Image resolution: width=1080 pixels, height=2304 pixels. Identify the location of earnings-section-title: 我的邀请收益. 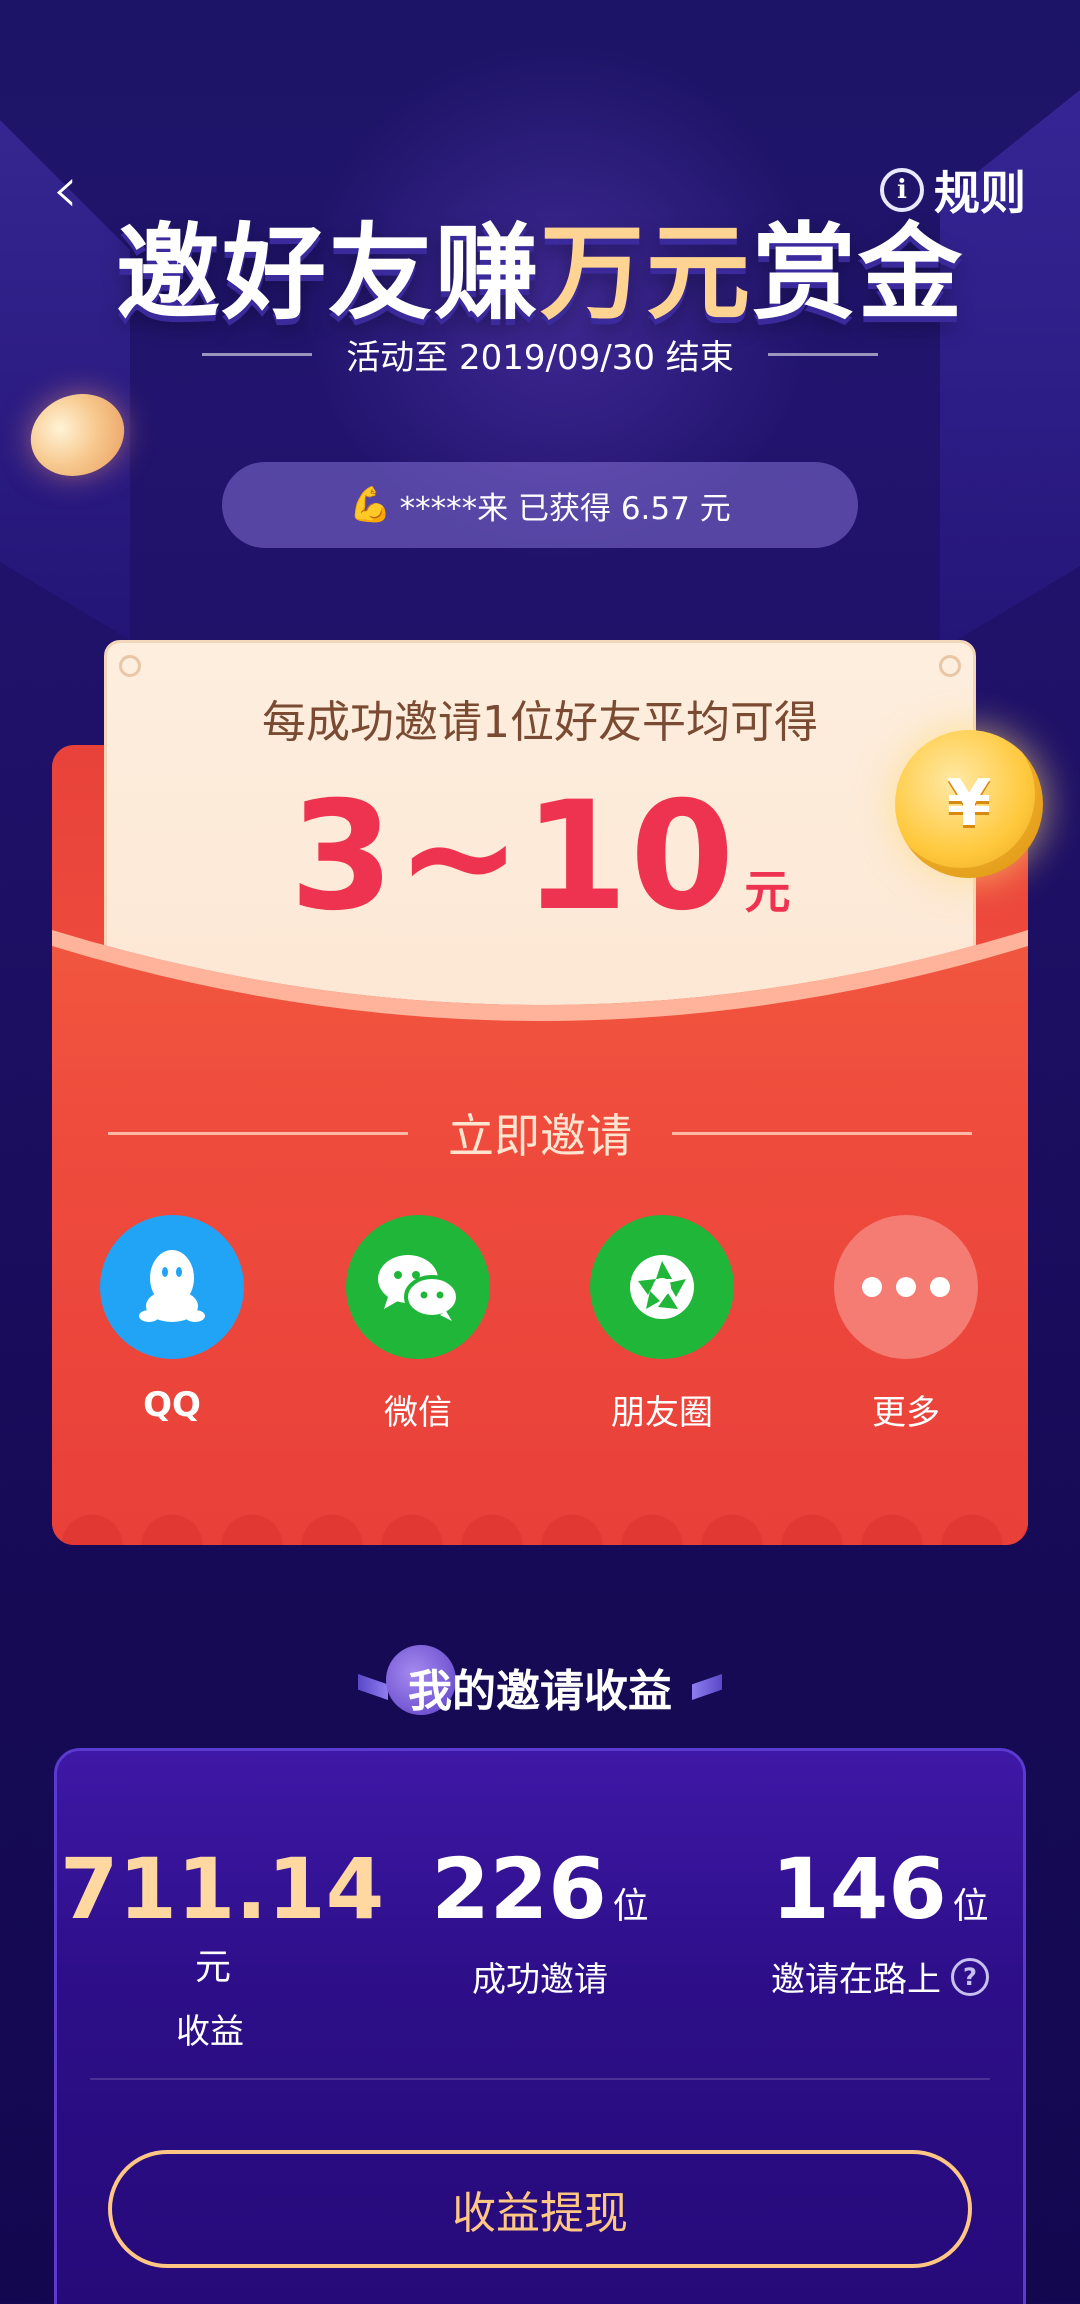
(540, 1682).